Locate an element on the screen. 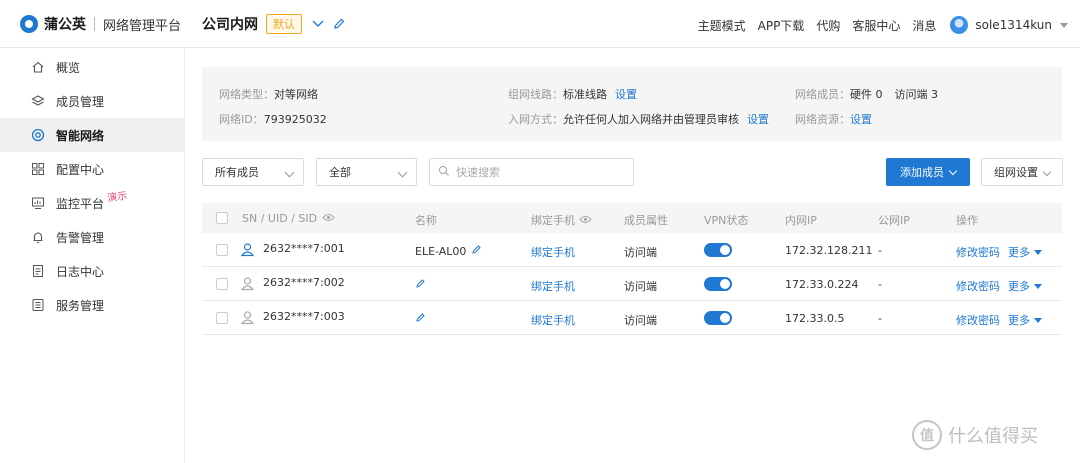 This screenshot has height=463, width=1080. member-sn: 2632****7:001 is located at coordinates (304, 248).